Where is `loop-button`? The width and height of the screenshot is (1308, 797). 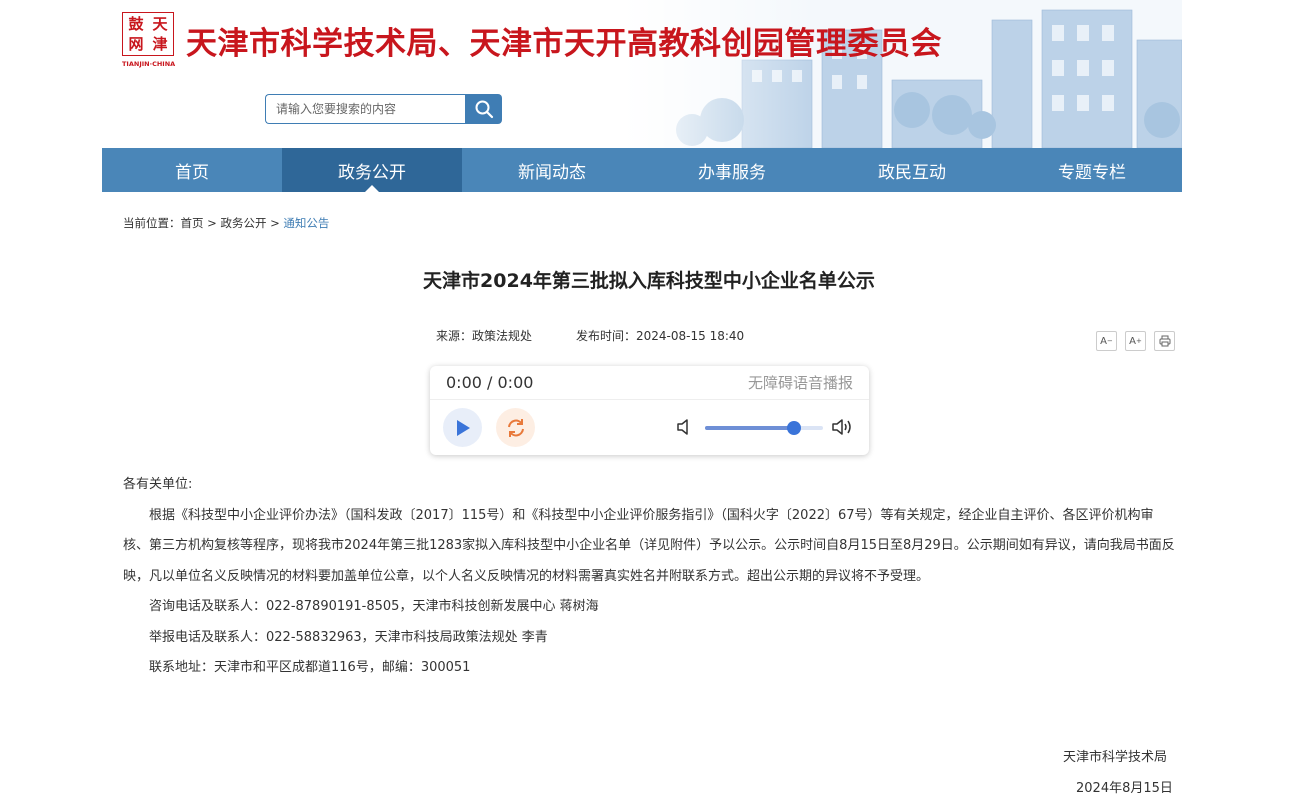
loop-button is located at coordinates (515, 427).